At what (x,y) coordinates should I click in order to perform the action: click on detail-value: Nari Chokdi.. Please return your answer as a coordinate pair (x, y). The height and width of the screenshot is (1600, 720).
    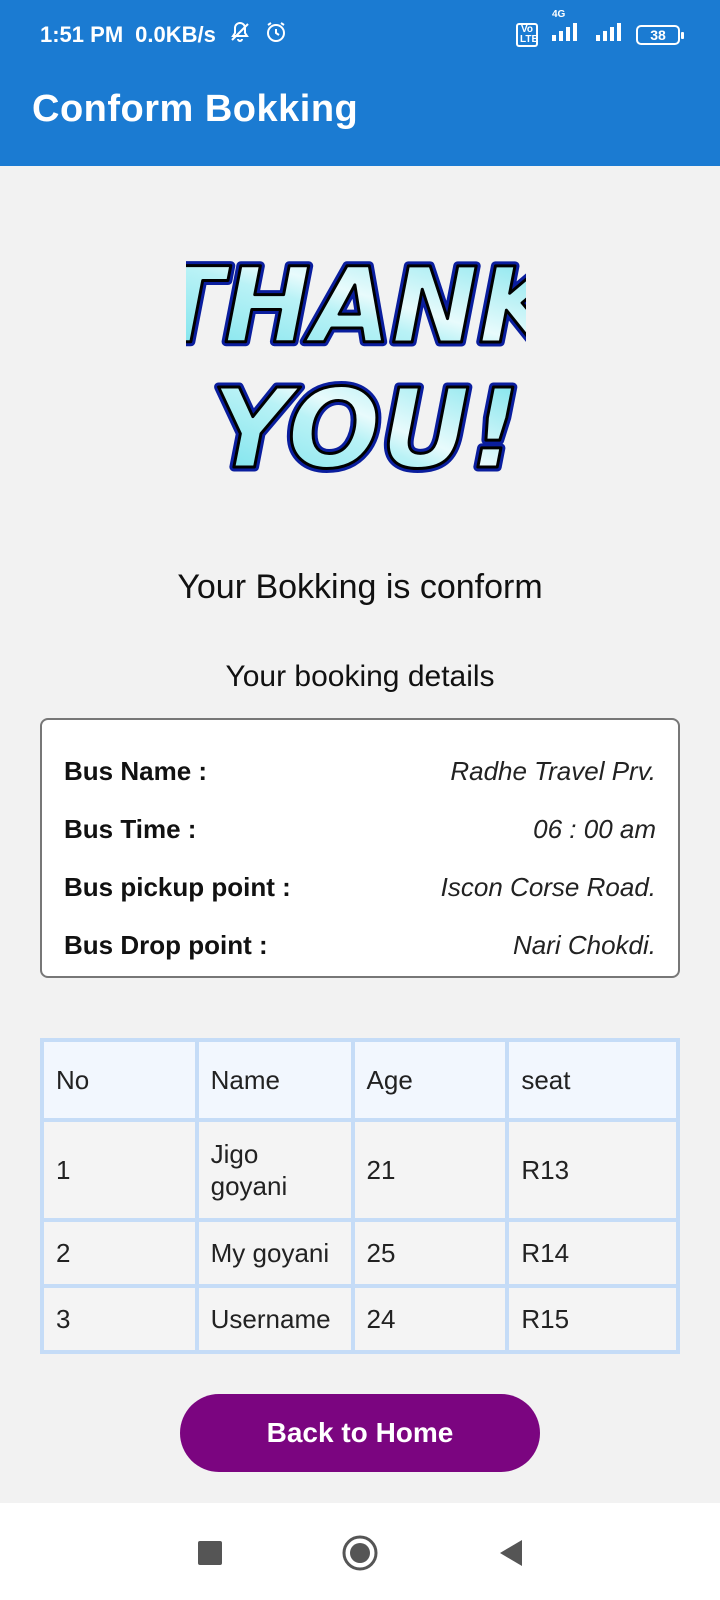
    Looking at the image, I should click on (584, 944).